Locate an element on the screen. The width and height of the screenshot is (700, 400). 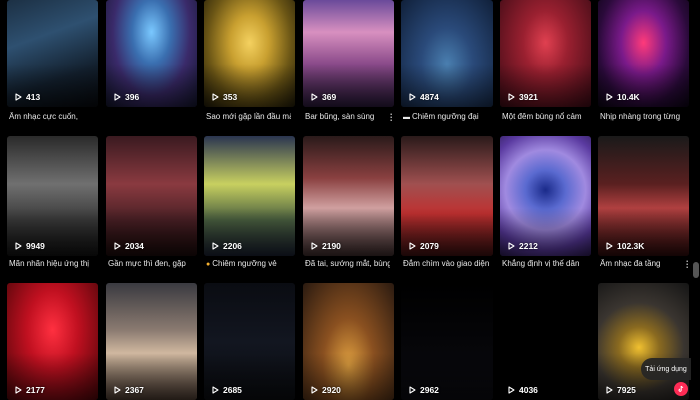
view-count: 396 is located at coordinates (126, 97).